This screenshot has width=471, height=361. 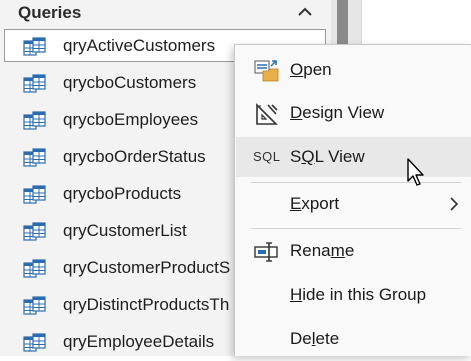 What do you see at coordinates (50, 12) in the screenshot?
I see `group-title: Queries` at bounding box center [50, 12].